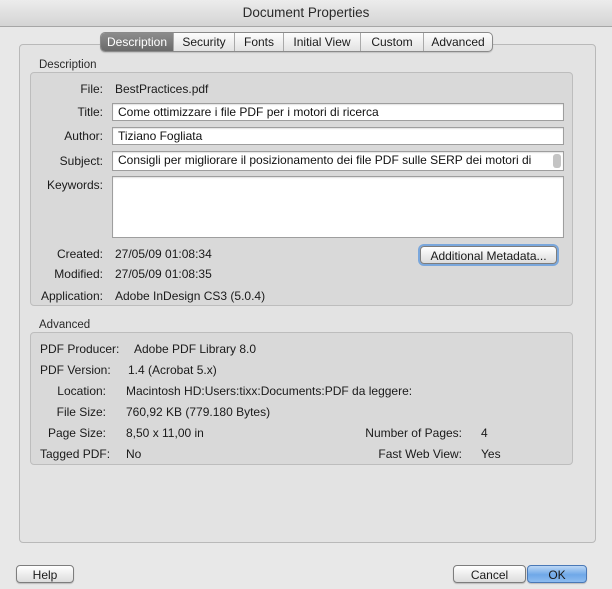 This screenshot has width=612, height=589. I want to click on file-label: File:, so click(91, 89).